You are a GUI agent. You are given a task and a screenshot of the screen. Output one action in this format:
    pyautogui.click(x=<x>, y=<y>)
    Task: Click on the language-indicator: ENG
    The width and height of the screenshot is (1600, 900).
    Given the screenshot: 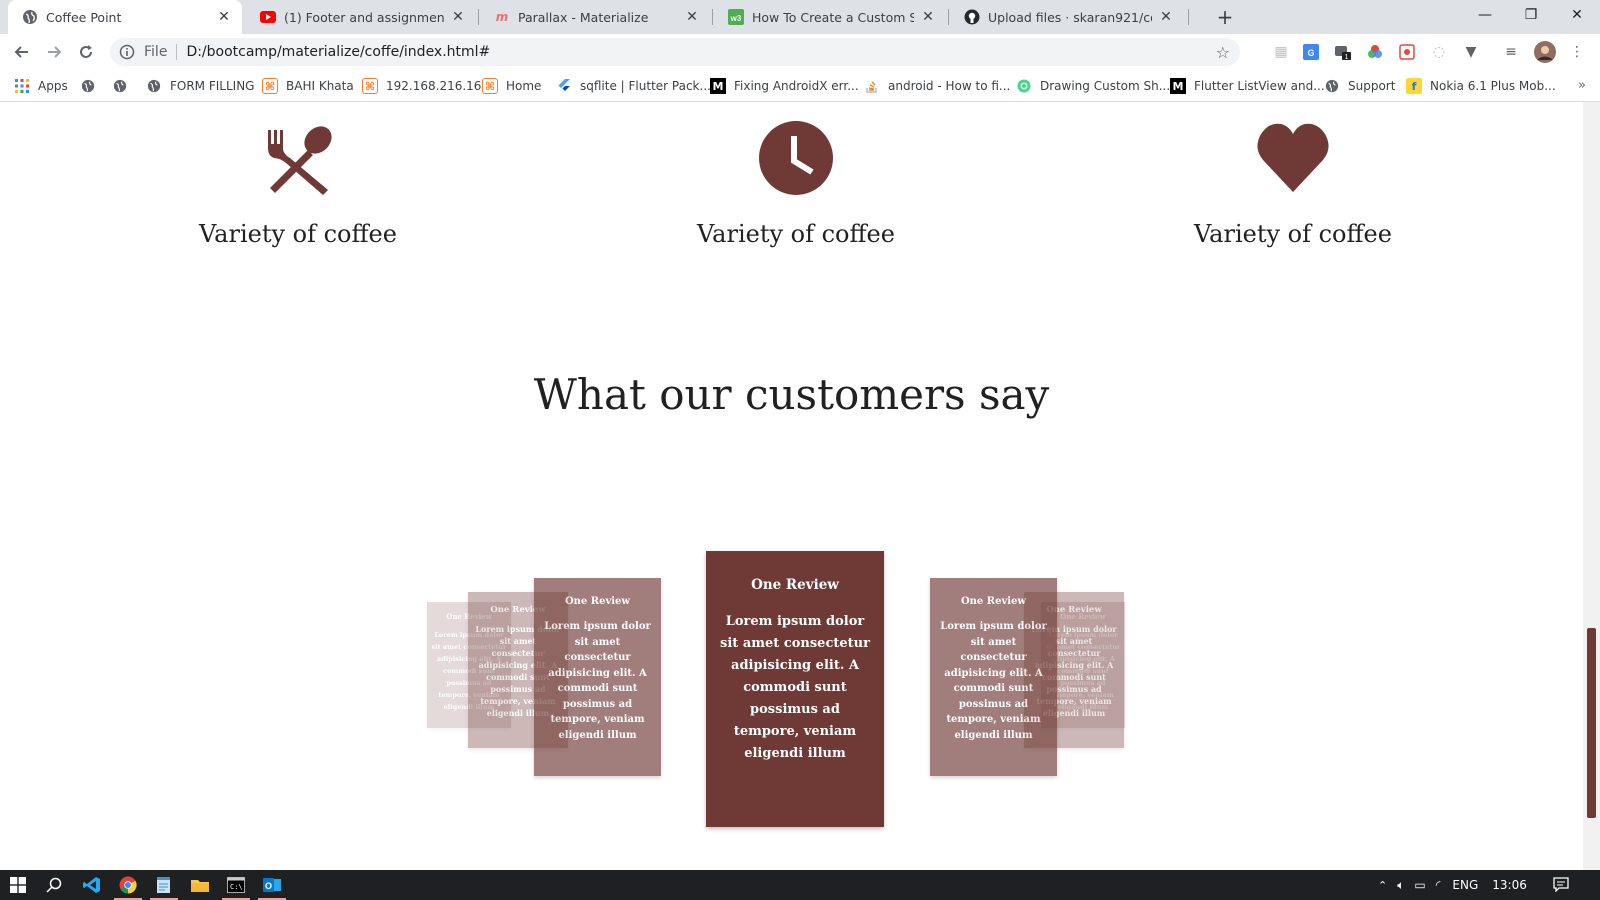 What is the action you would take?
    pyautogui.click(x=1465, y=885)
    